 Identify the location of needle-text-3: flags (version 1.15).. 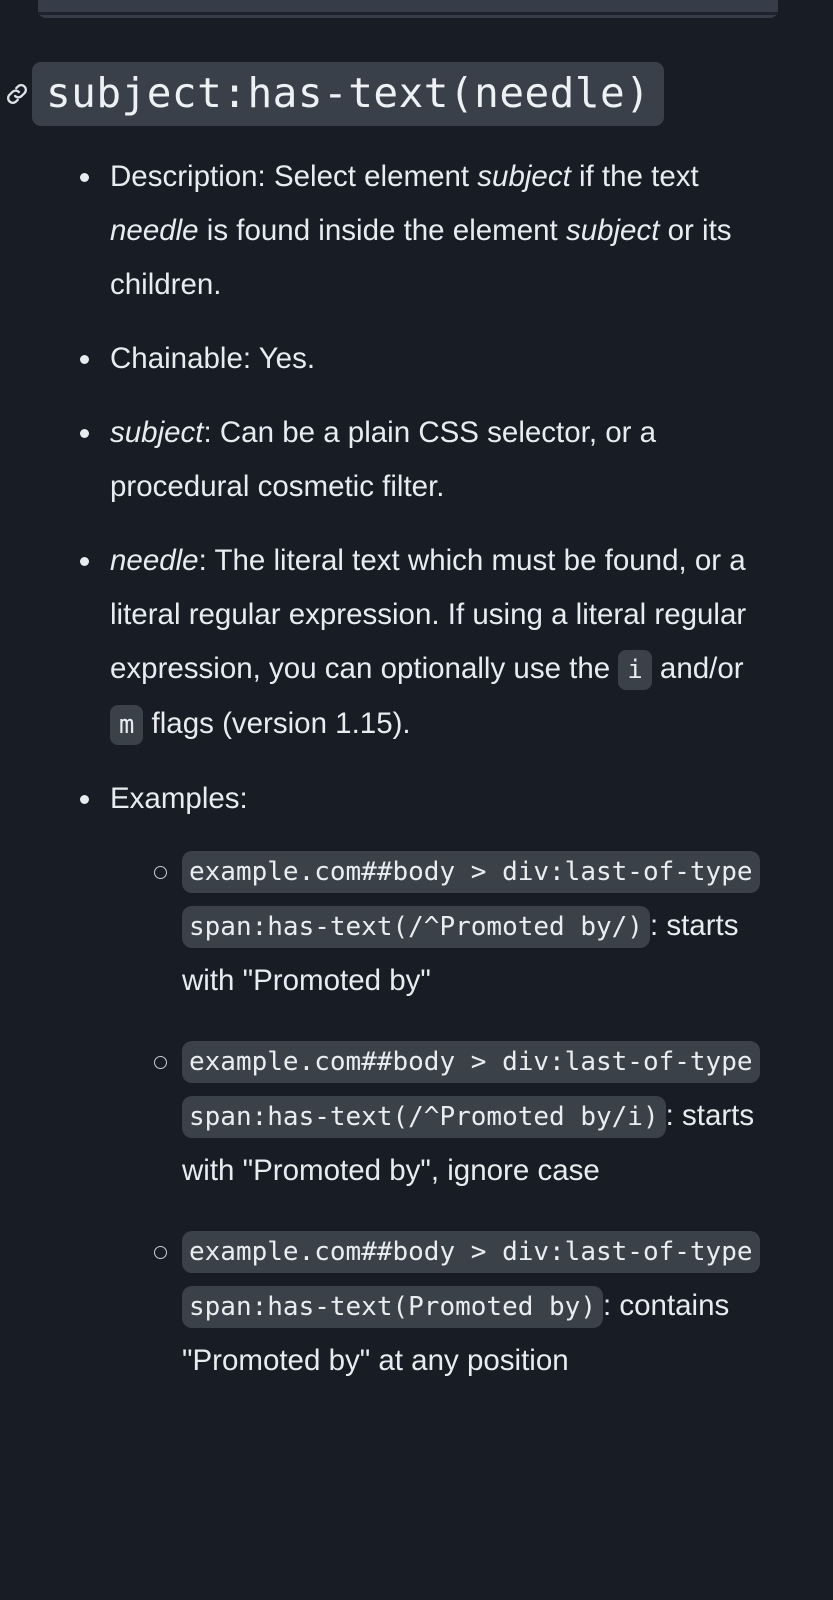
(277, 723).